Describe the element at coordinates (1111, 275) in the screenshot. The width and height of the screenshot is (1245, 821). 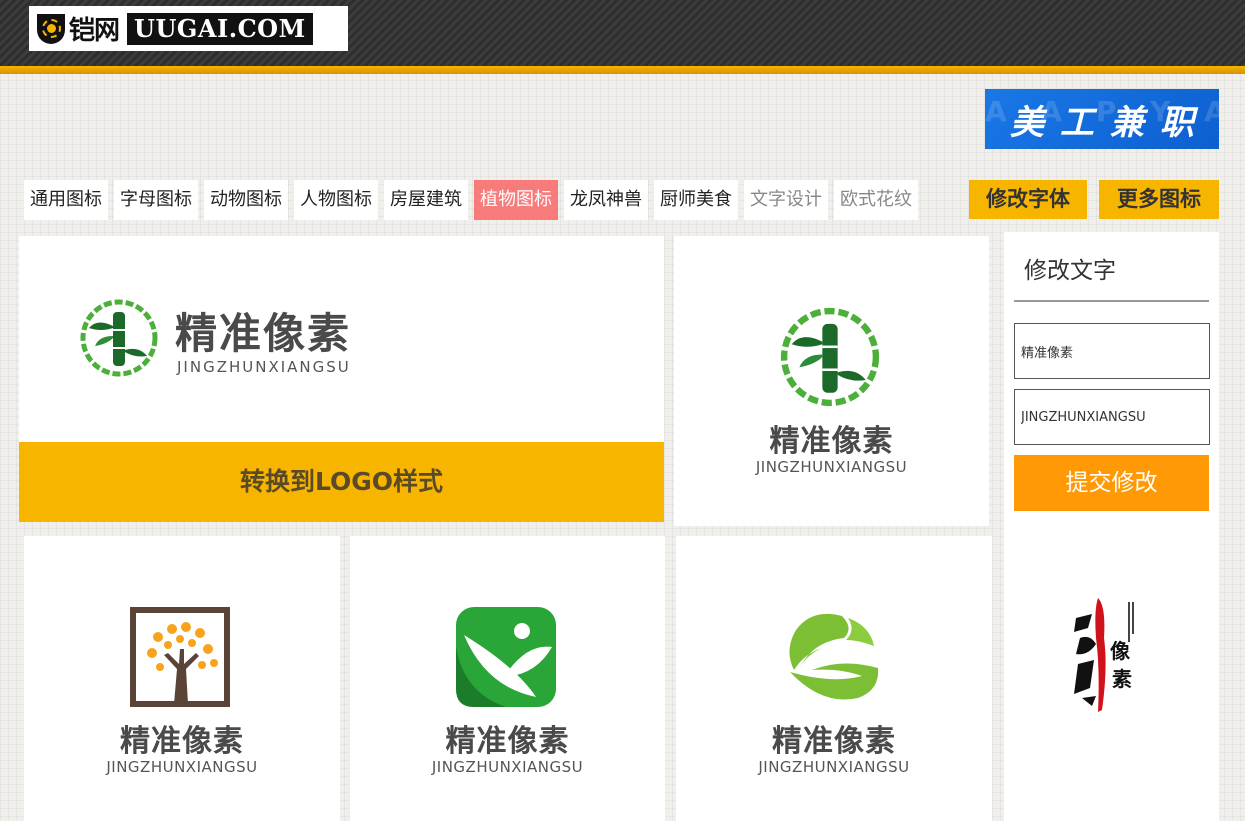
I see `panel-title: 修改文字` at that location.